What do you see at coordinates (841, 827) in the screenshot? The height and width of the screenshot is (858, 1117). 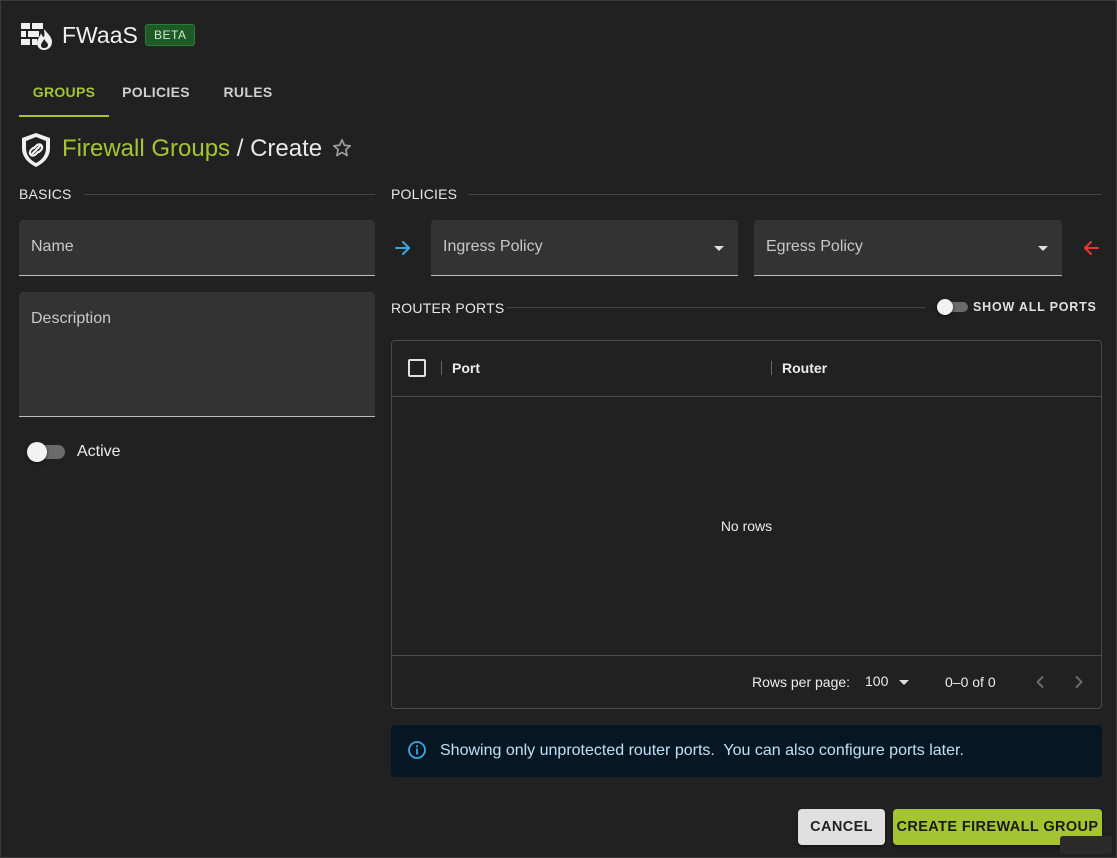 I see `cancel-button: CANCEL` at bounding box center [841, 827].